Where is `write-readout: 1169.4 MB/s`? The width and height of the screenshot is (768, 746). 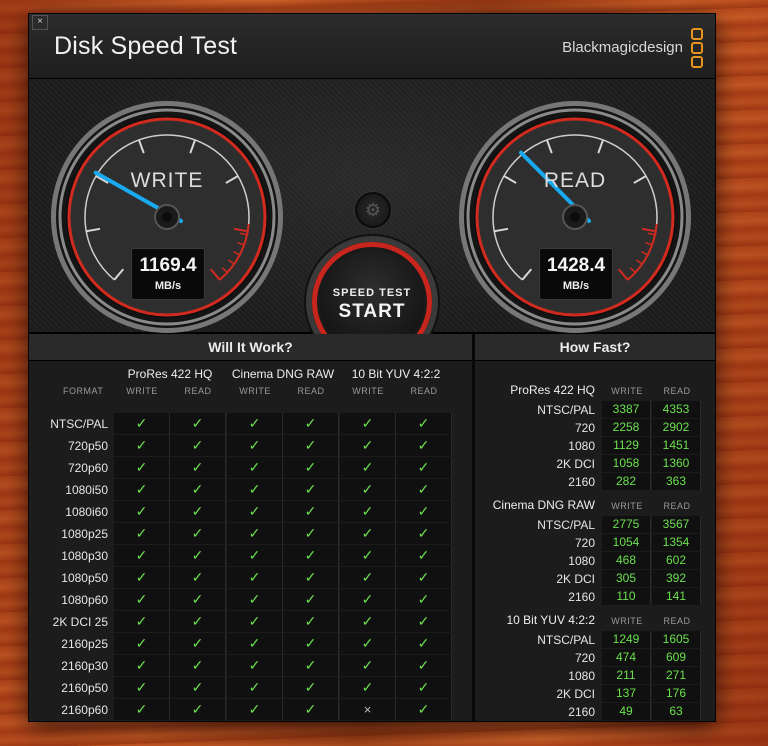 write-readout: 1169.4 MB/s is located at coordinates (168, 274).